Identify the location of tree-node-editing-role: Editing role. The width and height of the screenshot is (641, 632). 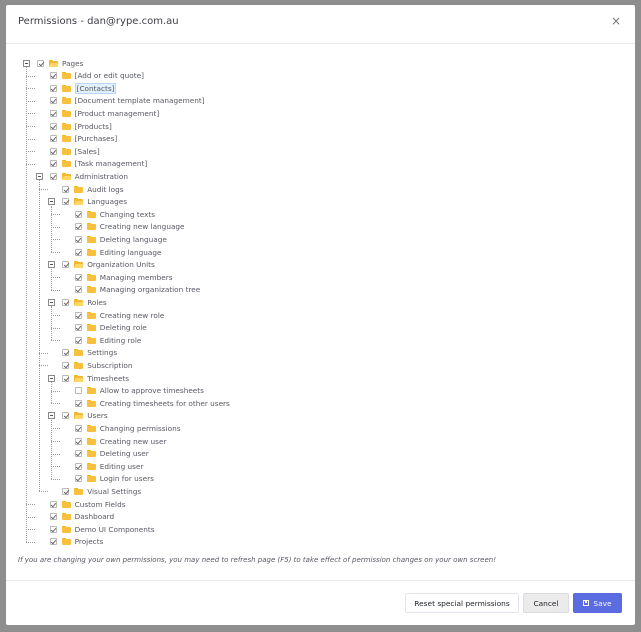
(107, 340).